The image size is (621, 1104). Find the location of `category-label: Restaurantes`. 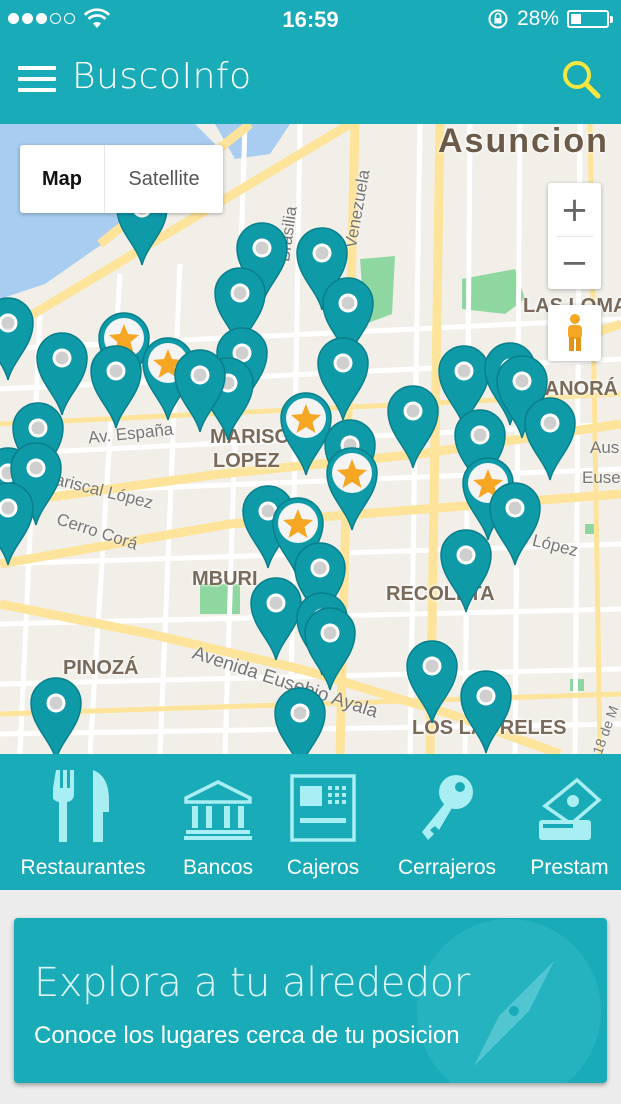

category-label: Restaurantes is located at coordinates (83, 867).